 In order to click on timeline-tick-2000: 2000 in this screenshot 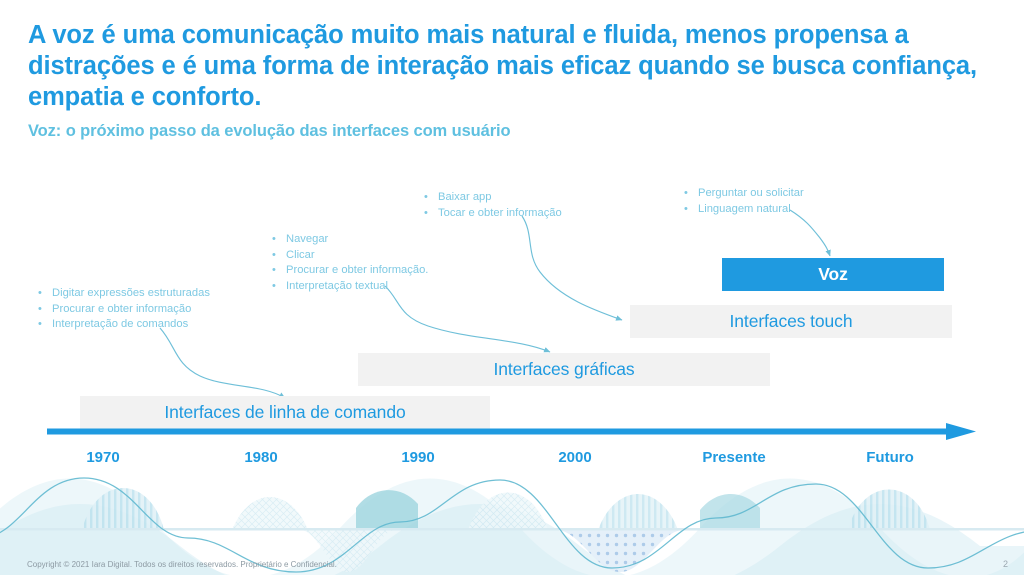, I will do `click(575, 457)`.